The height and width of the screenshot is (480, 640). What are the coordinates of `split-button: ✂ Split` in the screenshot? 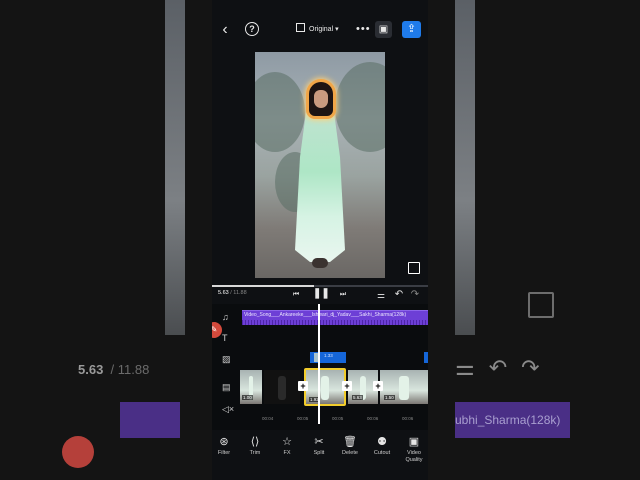 It's located at (319, 445).